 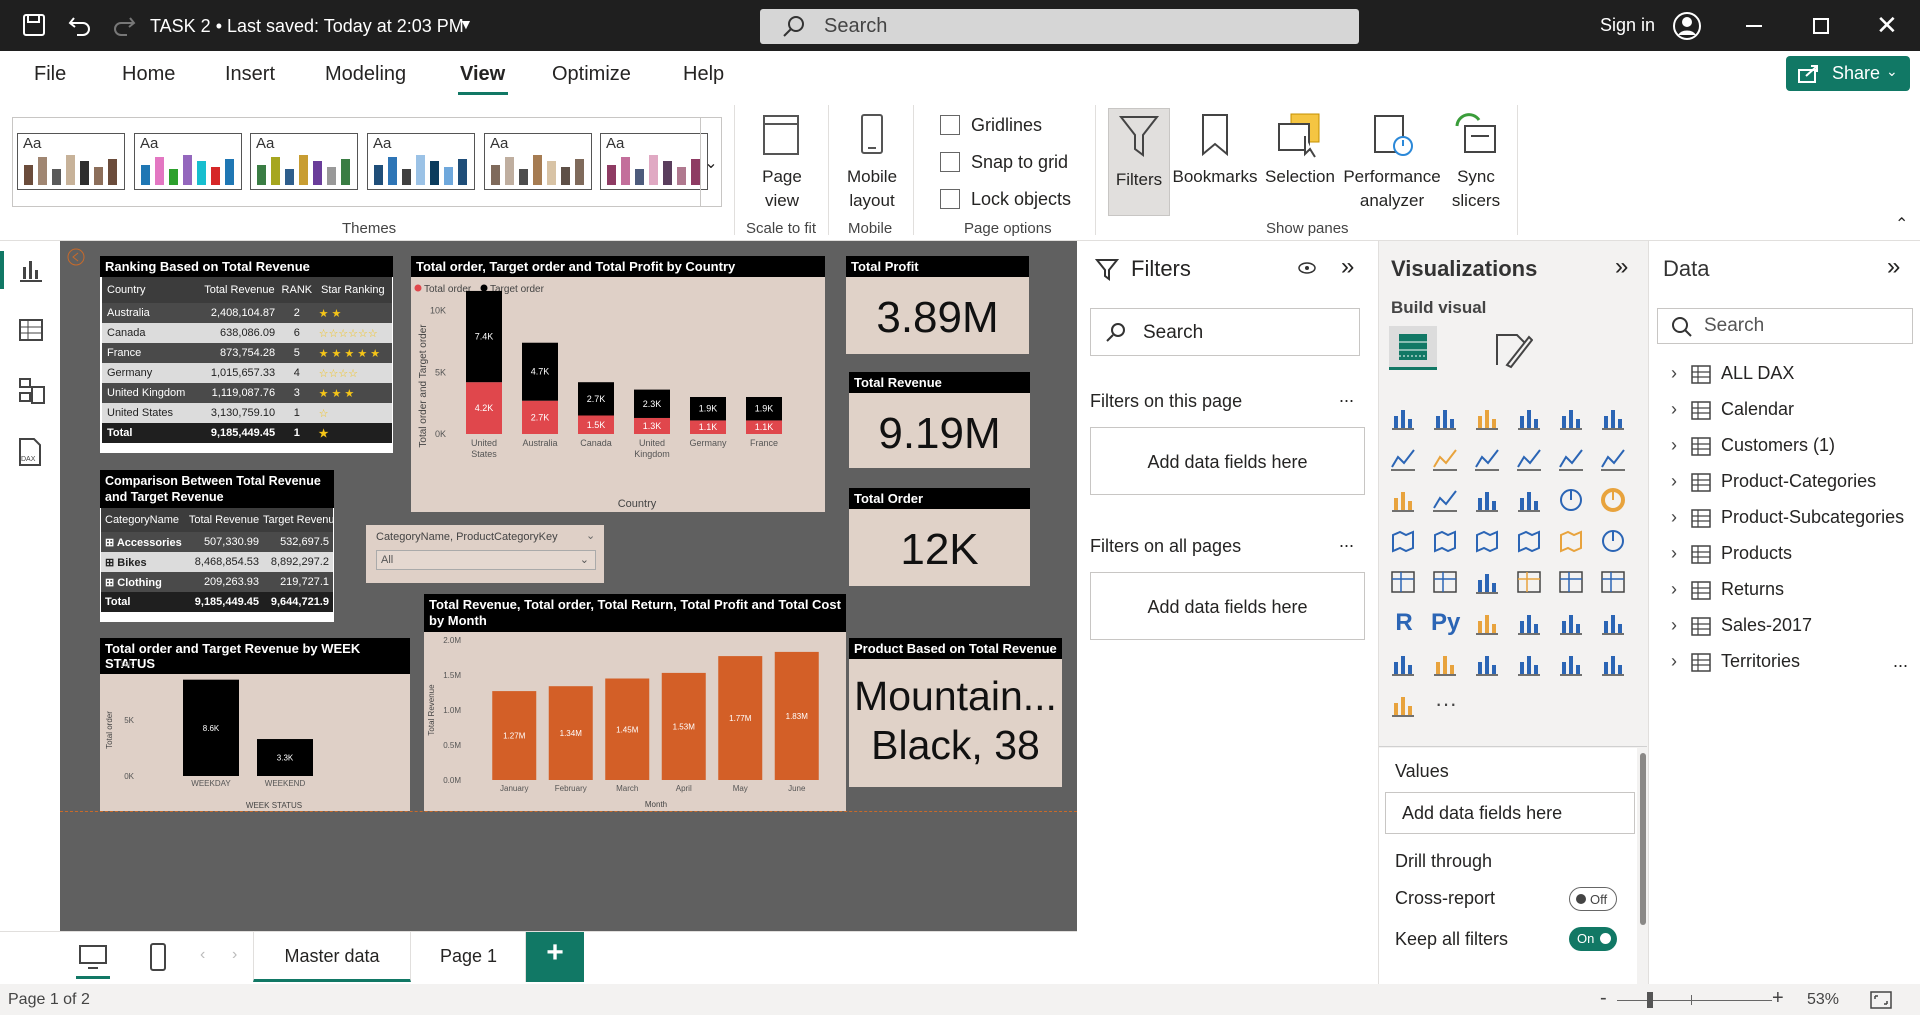 What do you see at coordinates (1614, 665) in the screenshot?
I see `more-visuals-icon` at bounding box center [1614, 665].